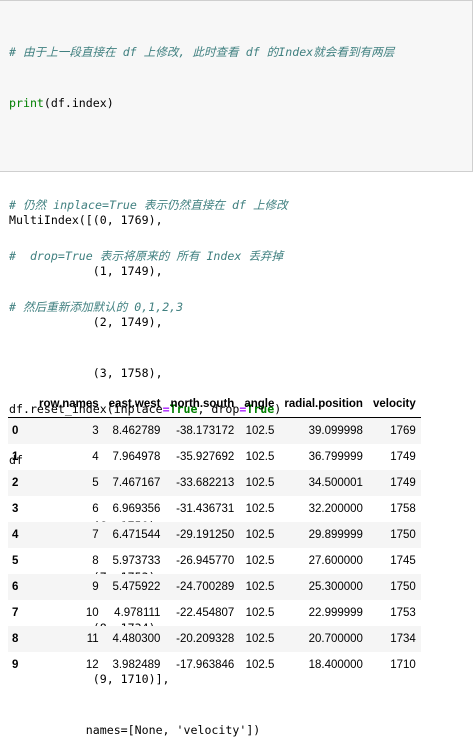  I want to click on code-builtin-print: print, so click(26, 103).